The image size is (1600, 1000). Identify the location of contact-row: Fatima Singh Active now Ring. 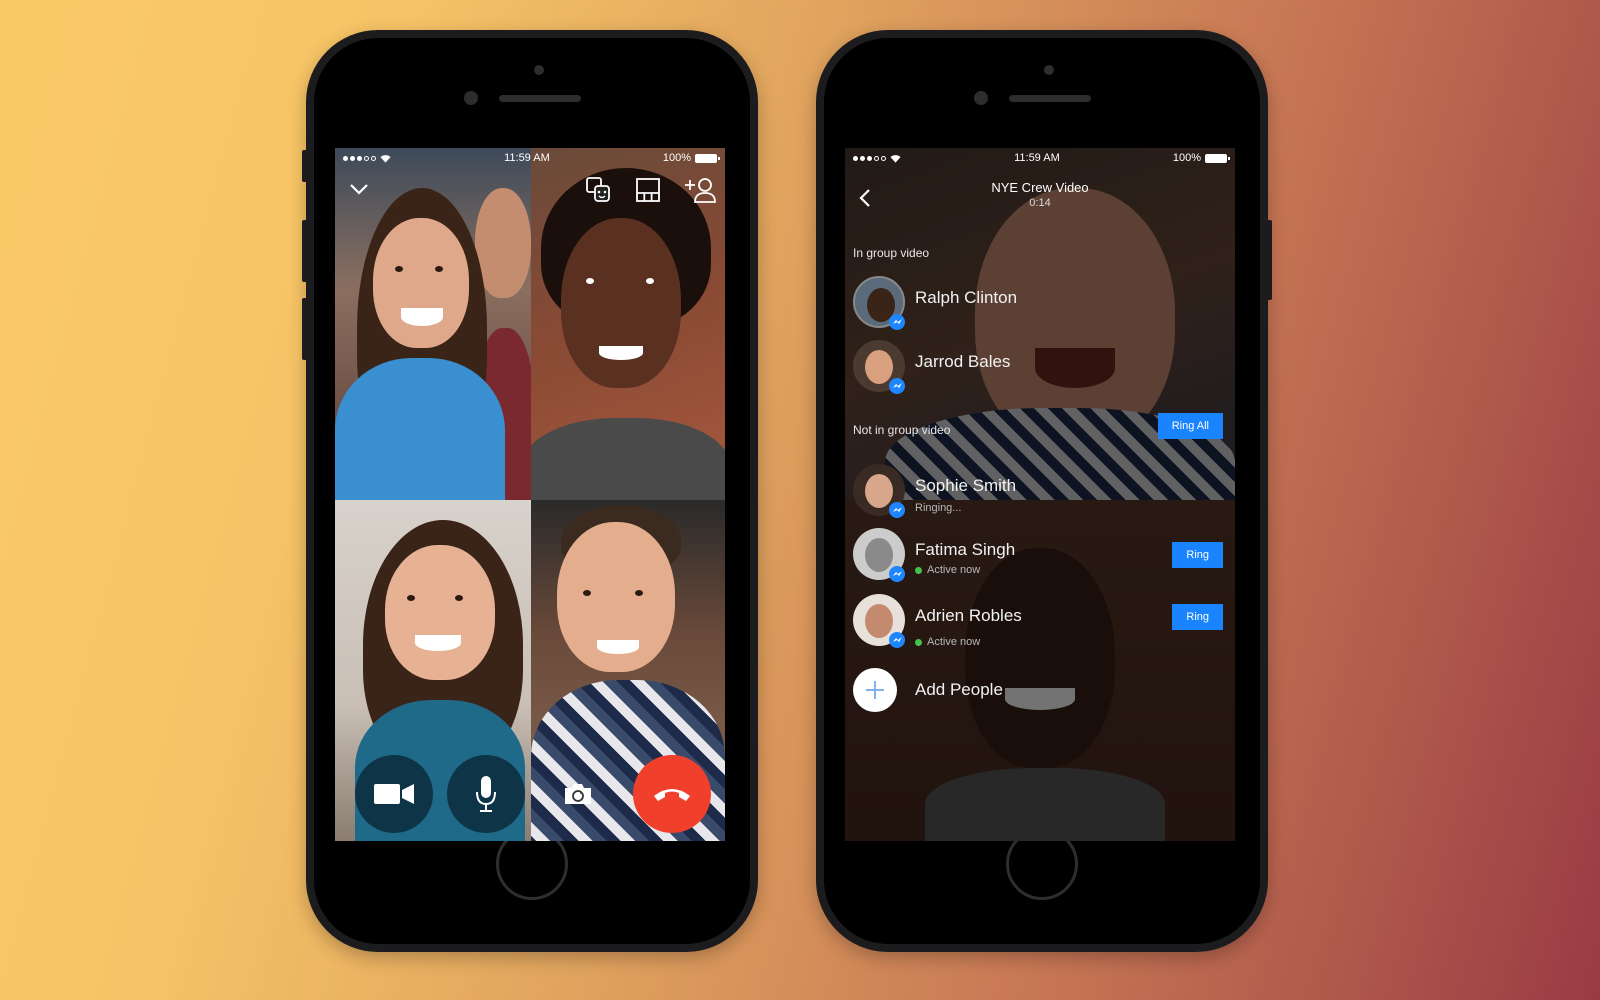
(1038, 558).